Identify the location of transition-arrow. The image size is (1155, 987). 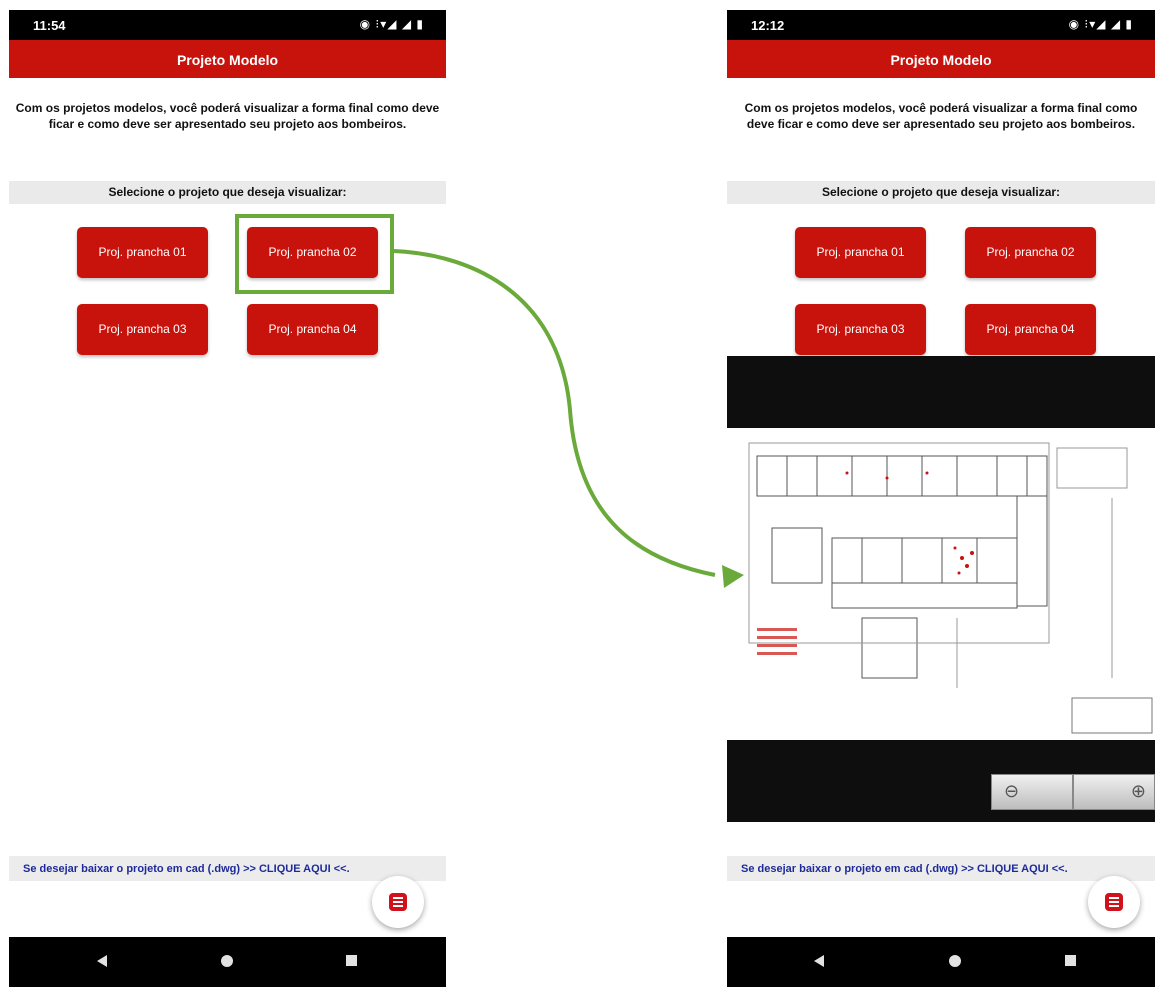
(568, 418).